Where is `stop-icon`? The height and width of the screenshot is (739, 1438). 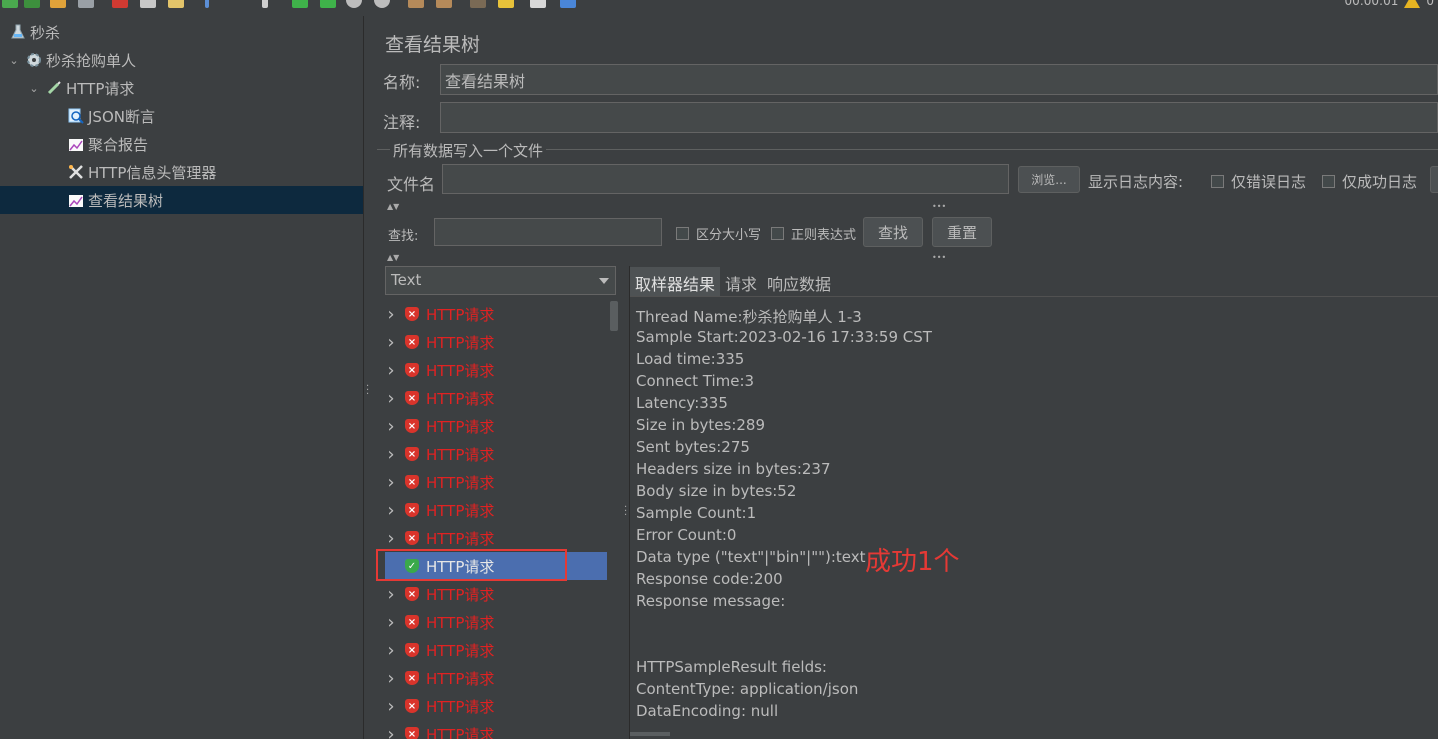
stop-icon is located at coordinates (354, 4).